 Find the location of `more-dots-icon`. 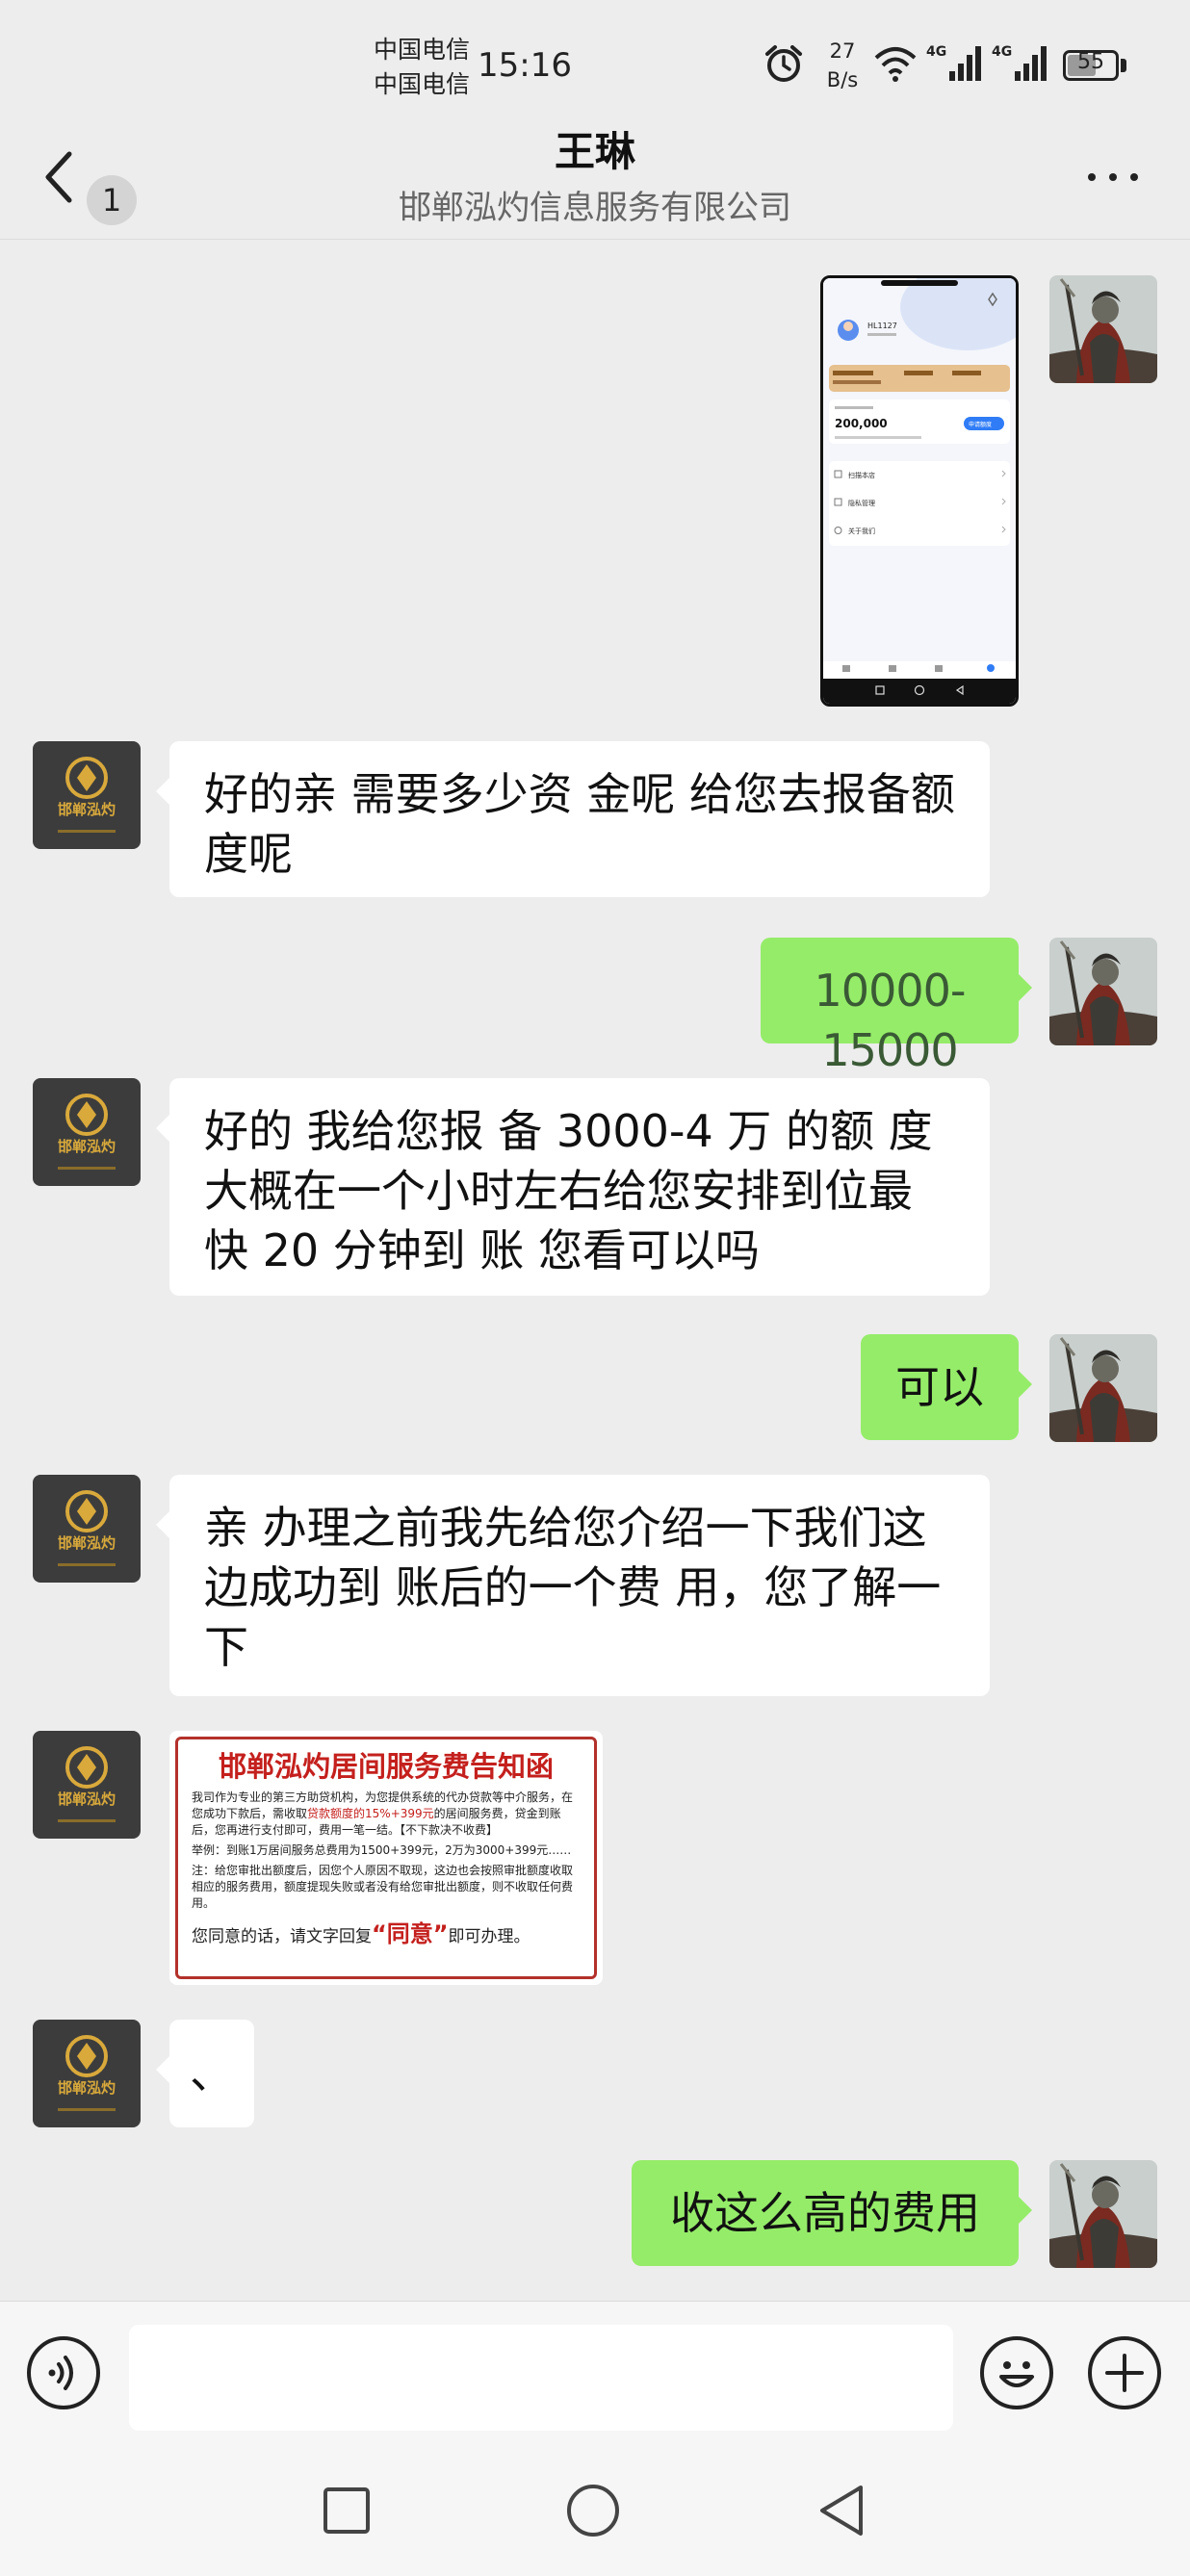

more-dots-icon is located at coordinates (1113, 177).